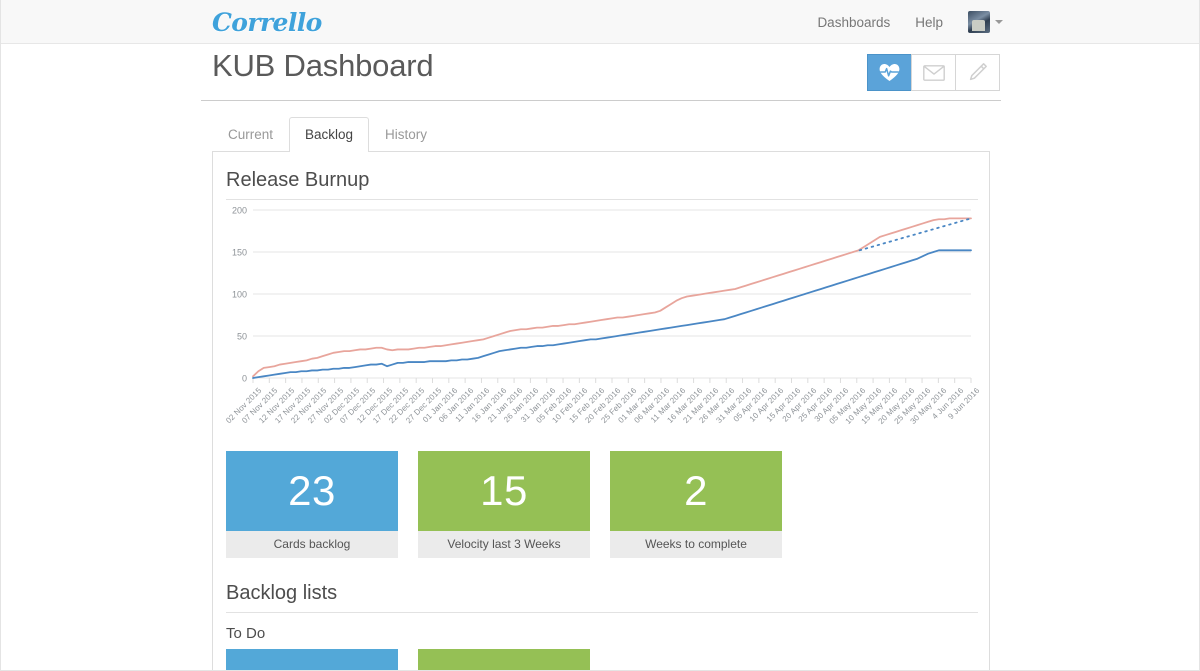  What do you see at coordinates (600, 22) in the screenshot?
I see `top-navbar: Corrello Dashboards Help` at bounding box center [600, 22].